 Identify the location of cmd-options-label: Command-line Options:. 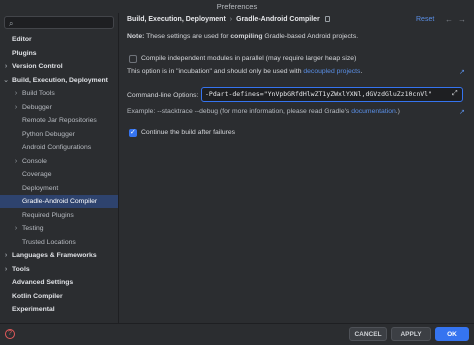
(163, 95).